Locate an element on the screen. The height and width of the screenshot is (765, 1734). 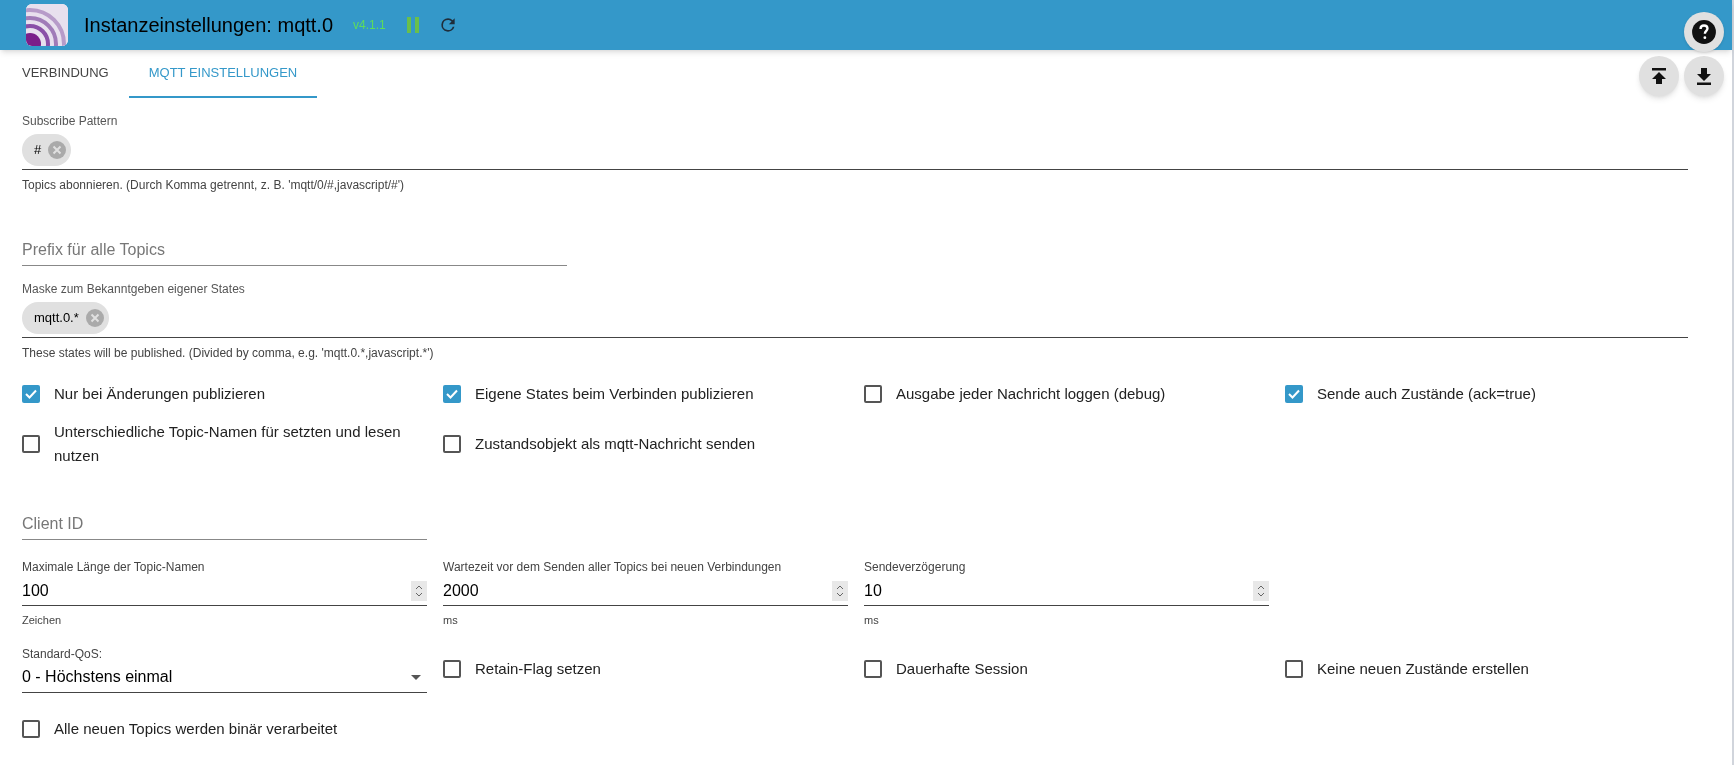
field-label: Standard-QoS: is located at coordinates (62, 654).